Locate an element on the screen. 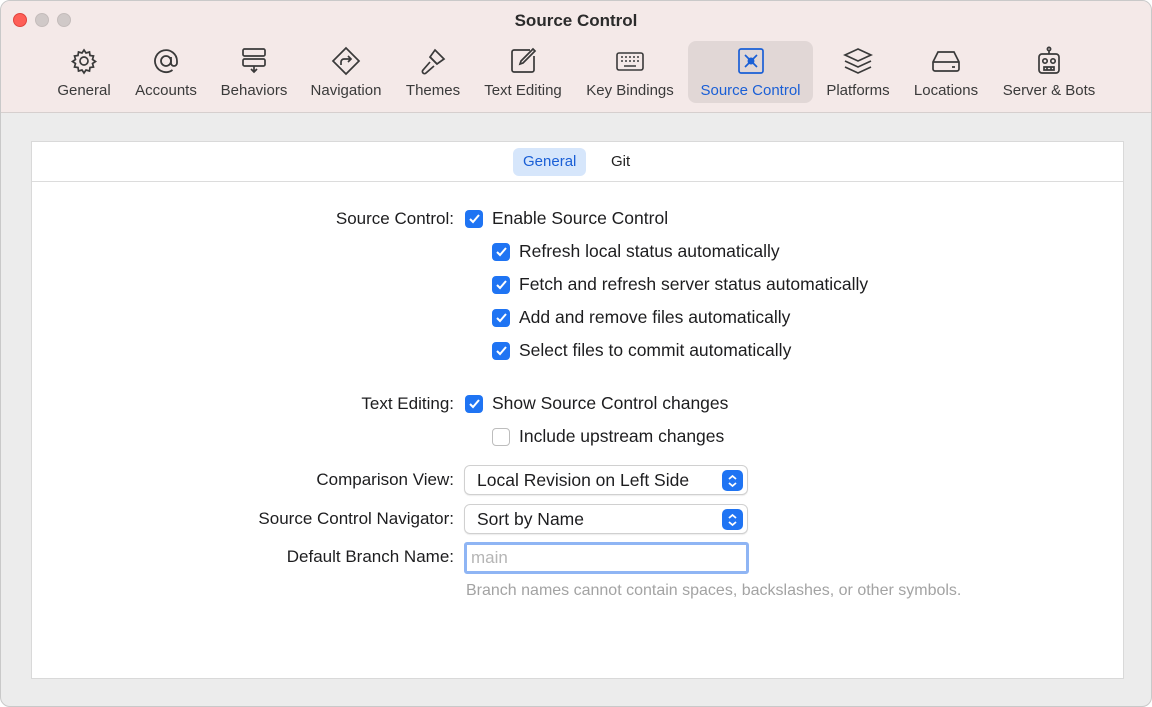 The height and width of the screenshot is (707, 1152). select-value: Sort by Name is located at coordinates (530, 519).